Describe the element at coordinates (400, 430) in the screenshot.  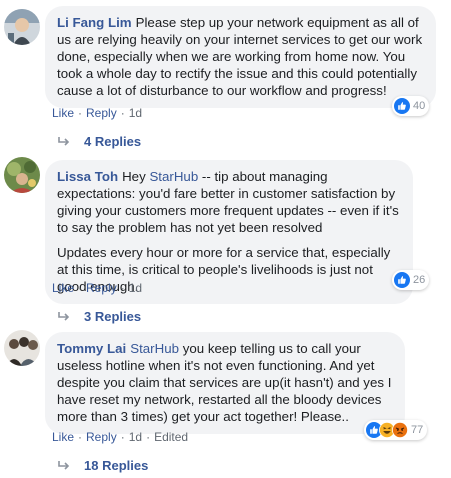
I see `angry-reaction-icon` at that location.